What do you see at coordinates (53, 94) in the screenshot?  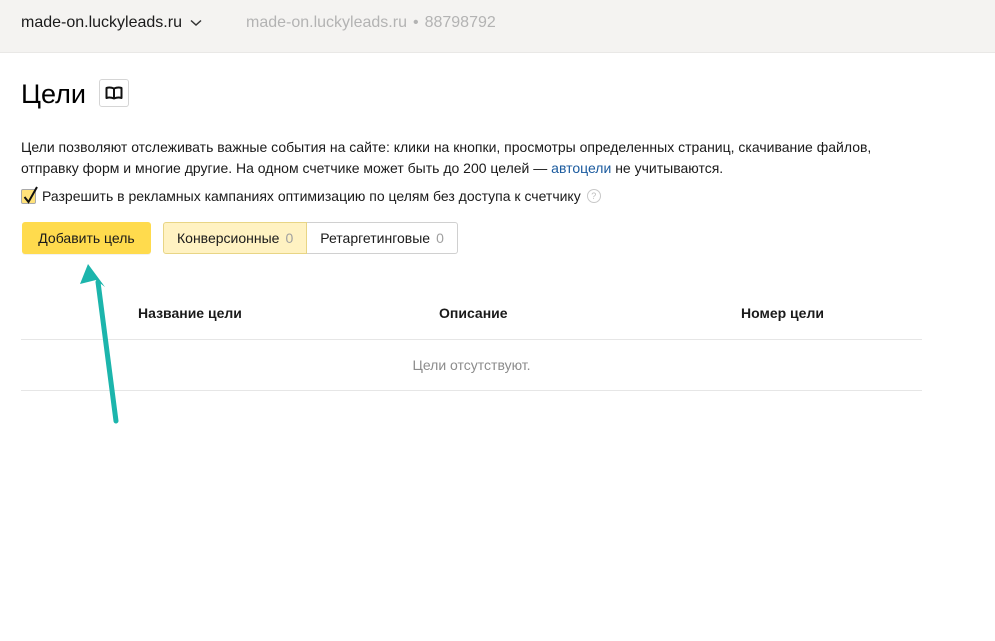 I see `page-title: Цели` at bounding box center [53, 94].